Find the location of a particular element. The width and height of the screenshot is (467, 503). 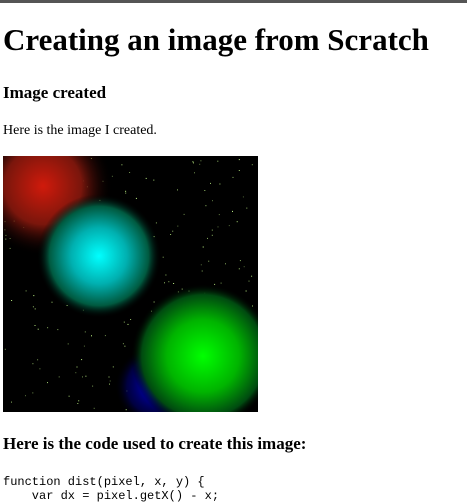

cyan-orb is located at coordinates (99, 256).